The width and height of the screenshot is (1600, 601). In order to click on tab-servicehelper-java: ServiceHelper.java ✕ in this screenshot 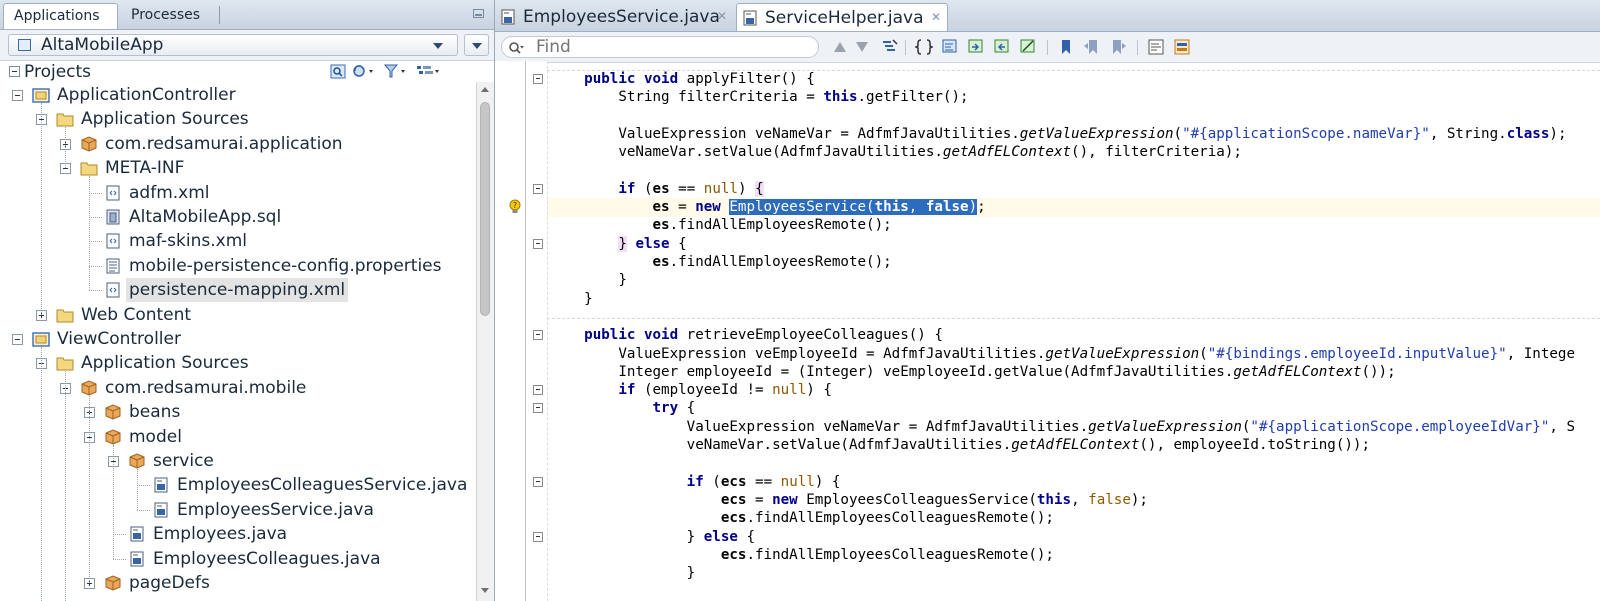, I will do `click(842, 17)`.